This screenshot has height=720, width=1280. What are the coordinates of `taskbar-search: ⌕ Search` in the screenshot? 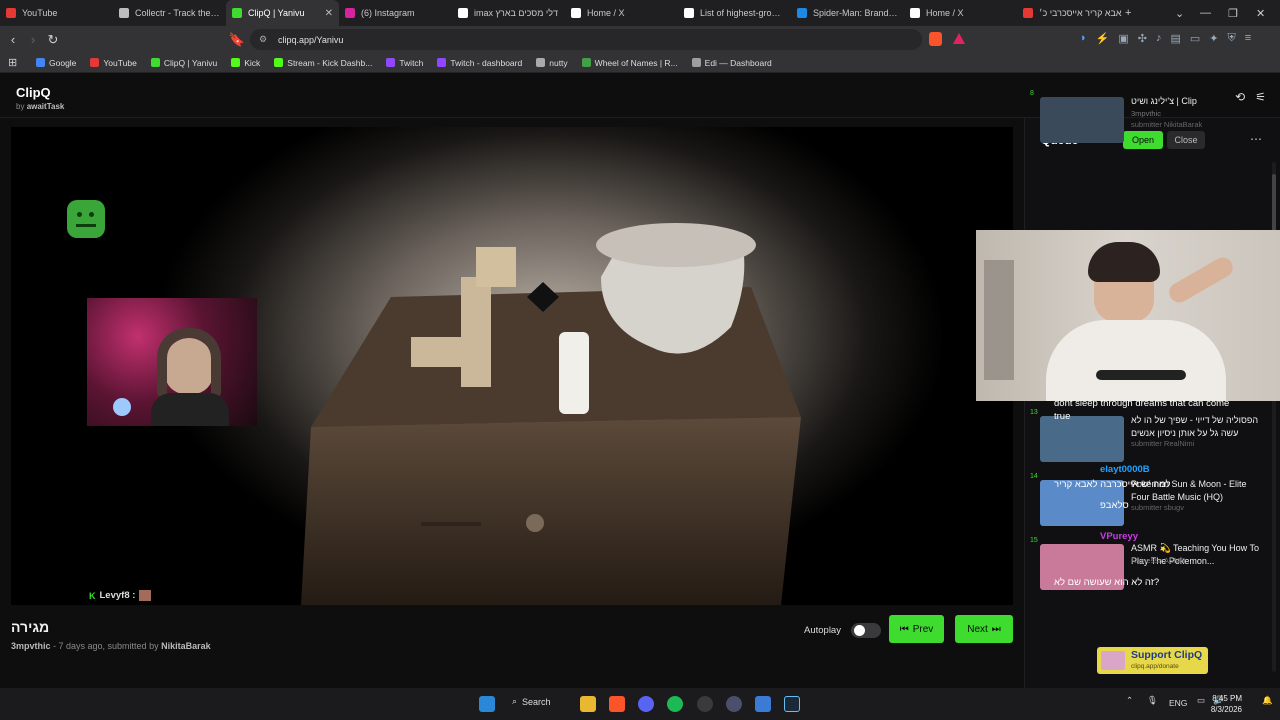 It's located at (531, 701).